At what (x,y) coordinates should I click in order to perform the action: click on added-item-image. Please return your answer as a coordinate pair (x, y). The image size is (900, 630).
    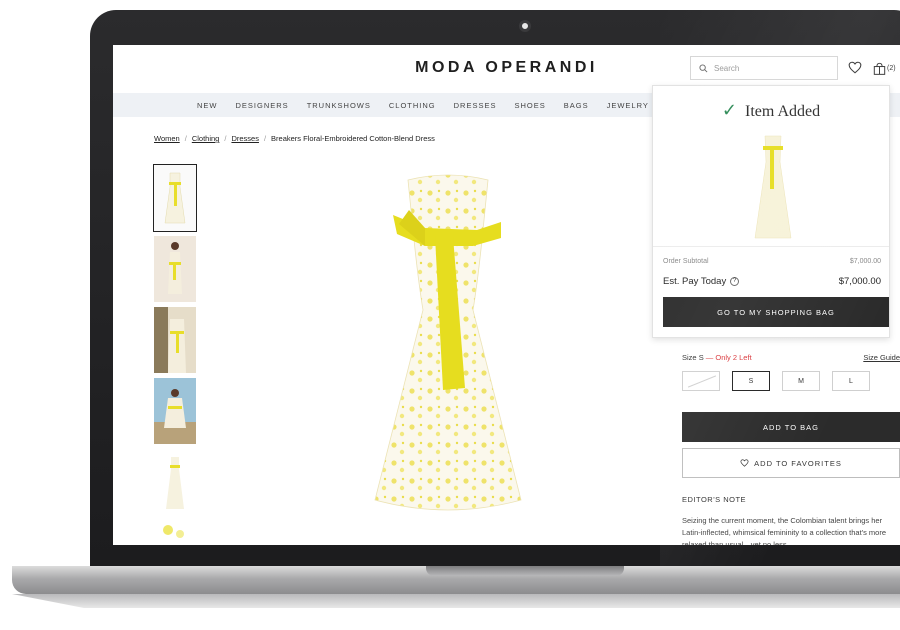
    Looking at the image, I should click on (773, 187).